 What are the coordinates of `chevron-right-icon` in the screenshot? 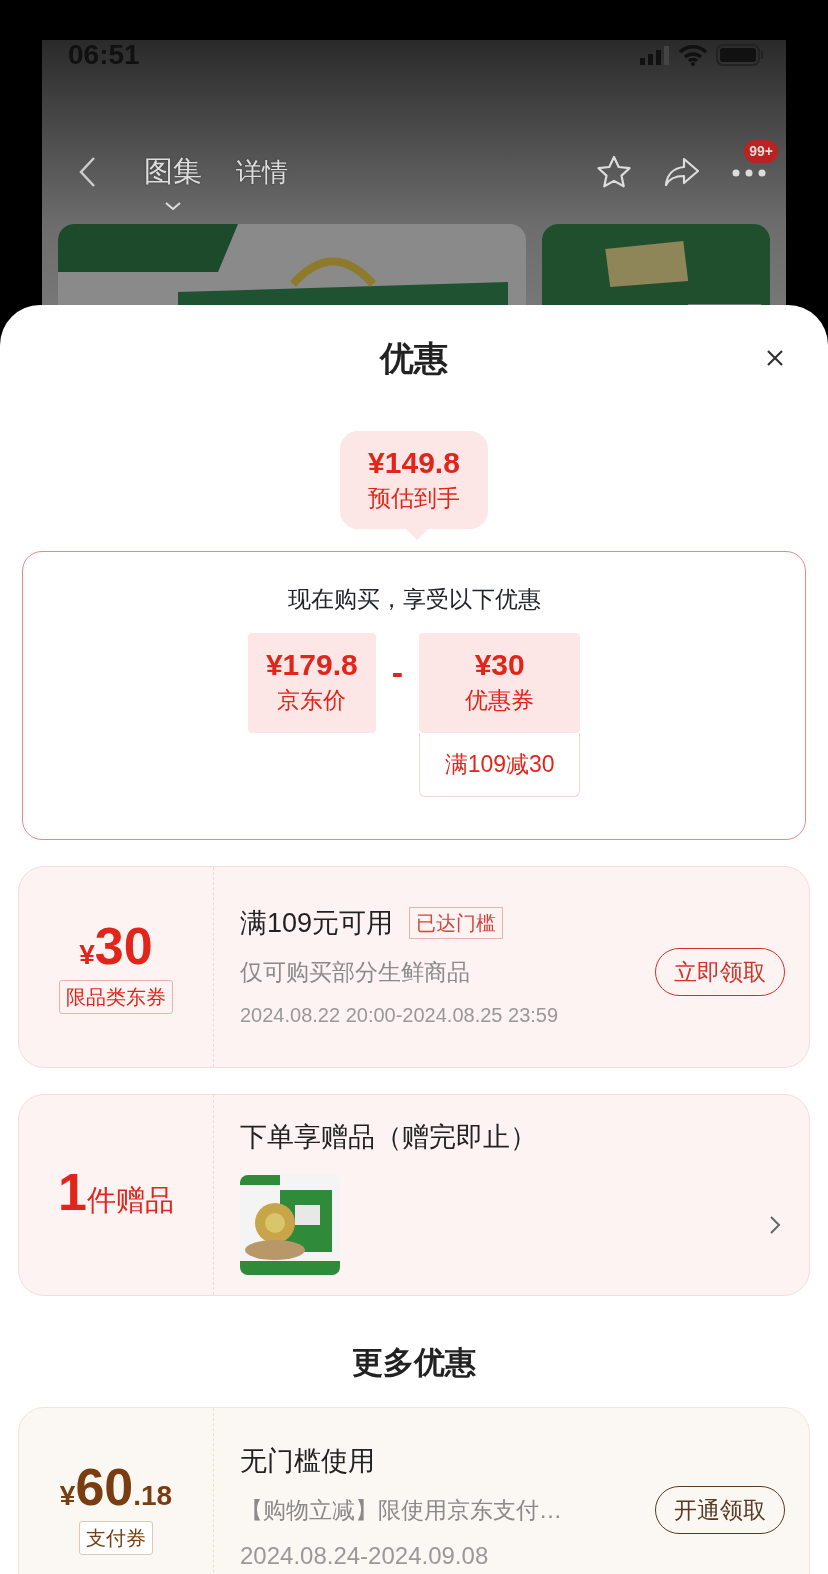 It's located at (775, 1225).